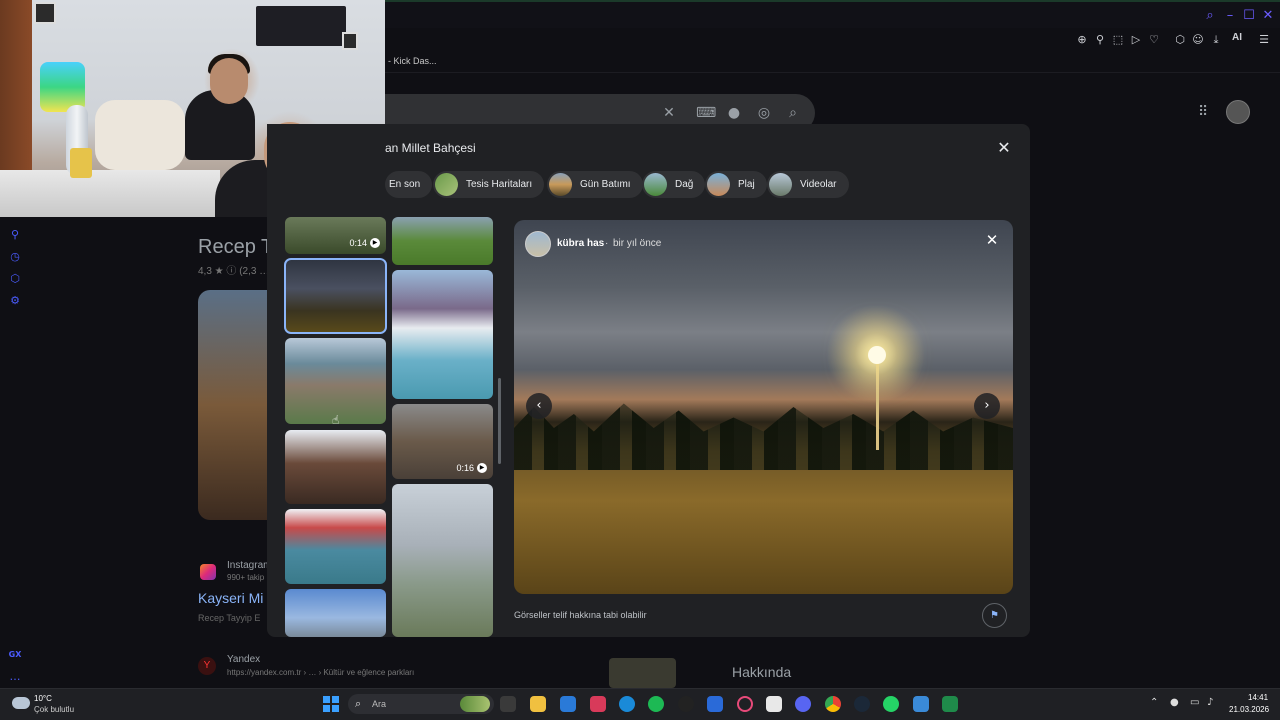 The height and width of the screenshot is (720, 1280). Describe the element at coordinates (669, 113) in the screenshot. I see `clear-icon: ✕` at that location.